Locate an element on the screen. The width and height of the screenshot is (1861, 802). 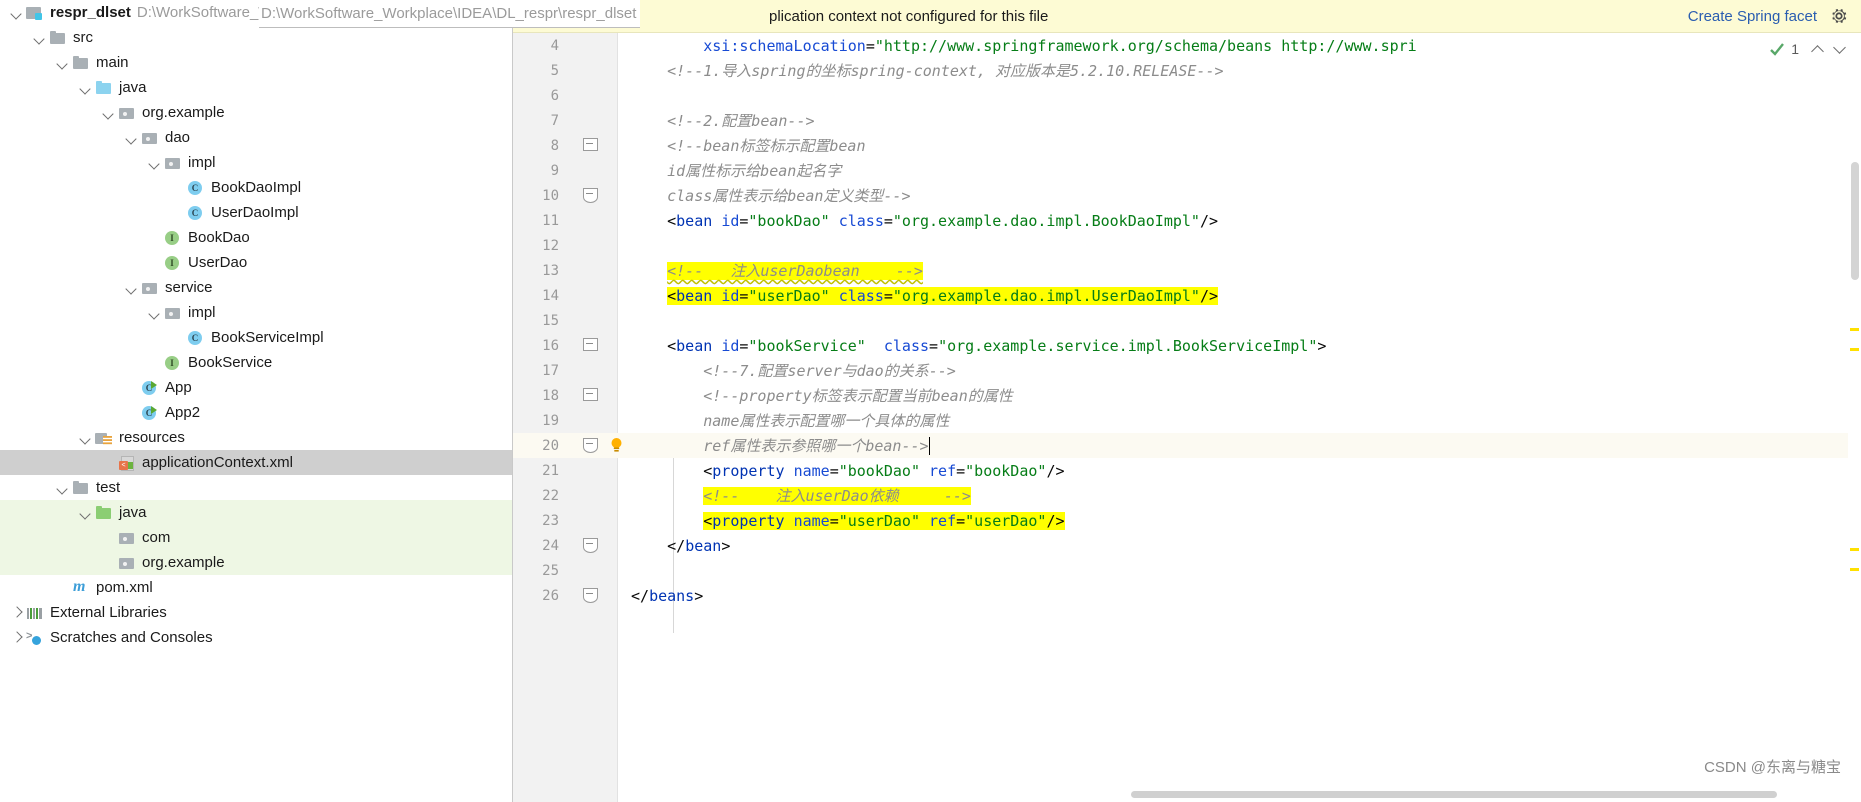
tree-item-dao: dao is located at coordinates (256, 137).